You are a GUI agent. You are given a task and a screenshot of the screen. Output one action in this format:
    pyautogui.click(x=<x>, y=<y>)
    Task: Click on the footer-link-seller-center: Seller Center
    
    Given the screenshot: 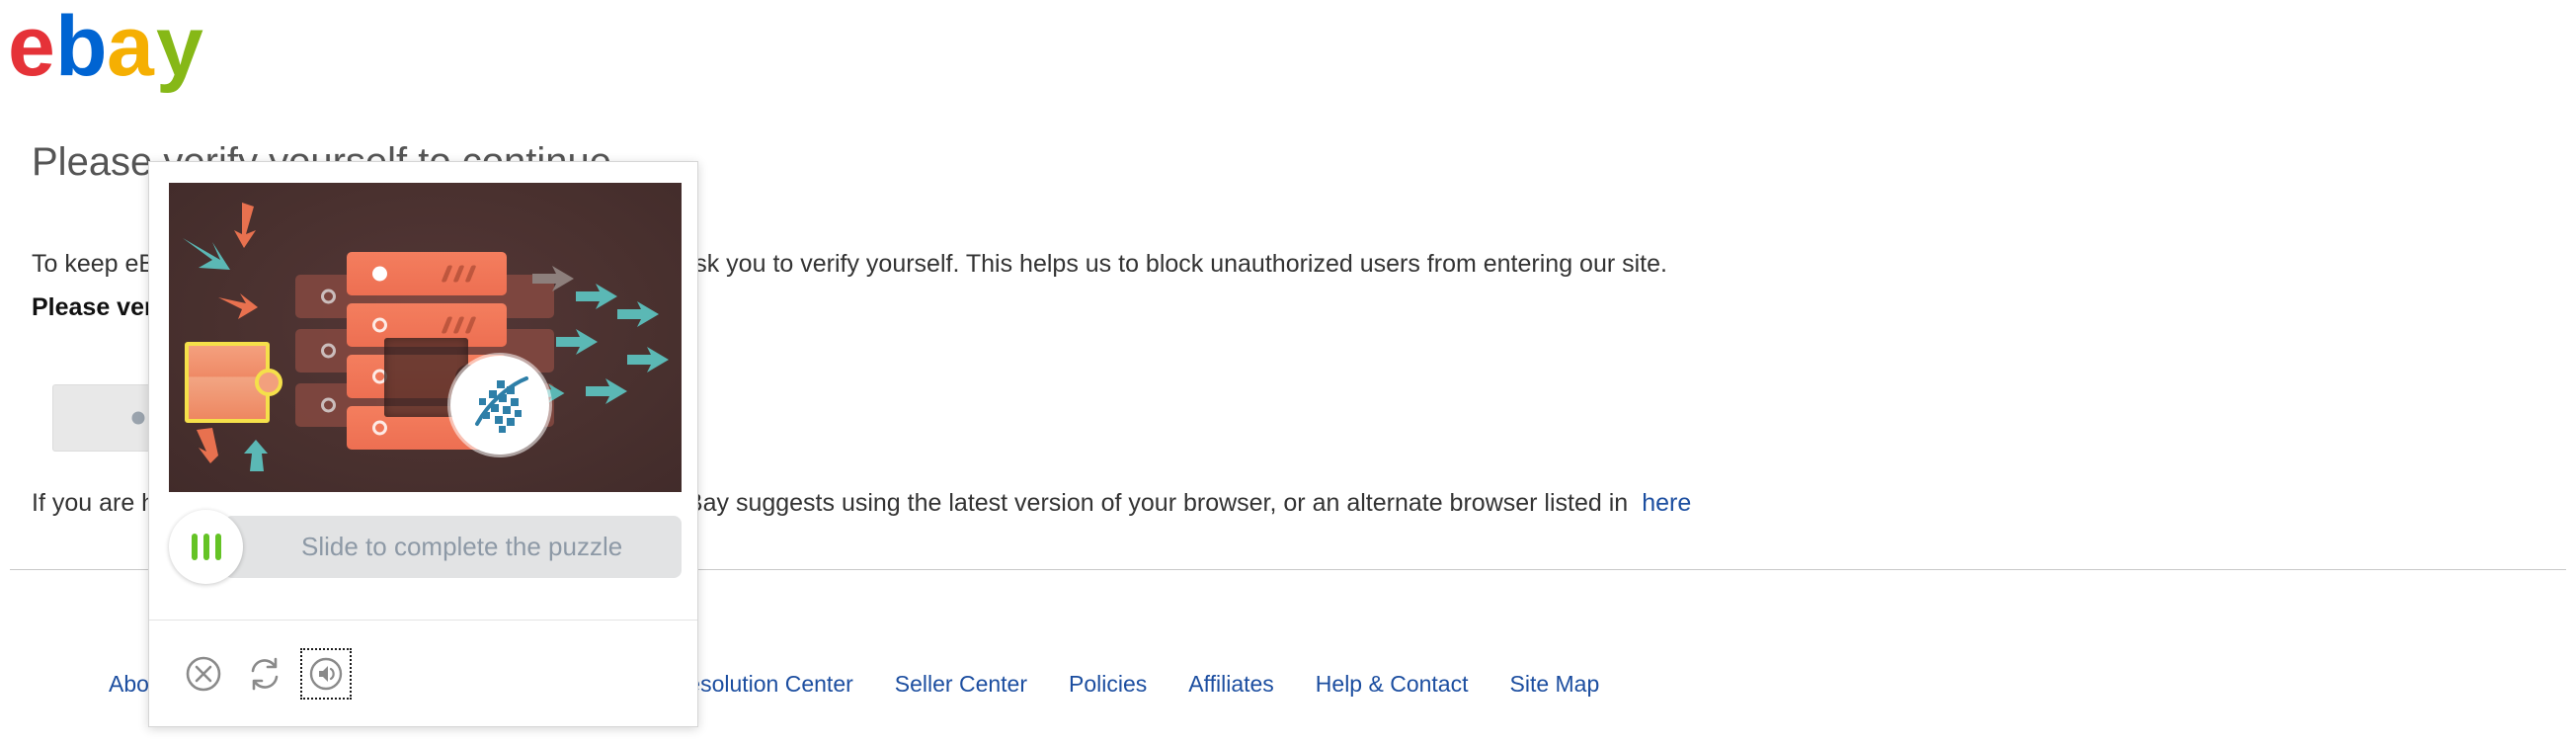 What is the action you would take?
    pyautogui.click(x=961, y=684)
    